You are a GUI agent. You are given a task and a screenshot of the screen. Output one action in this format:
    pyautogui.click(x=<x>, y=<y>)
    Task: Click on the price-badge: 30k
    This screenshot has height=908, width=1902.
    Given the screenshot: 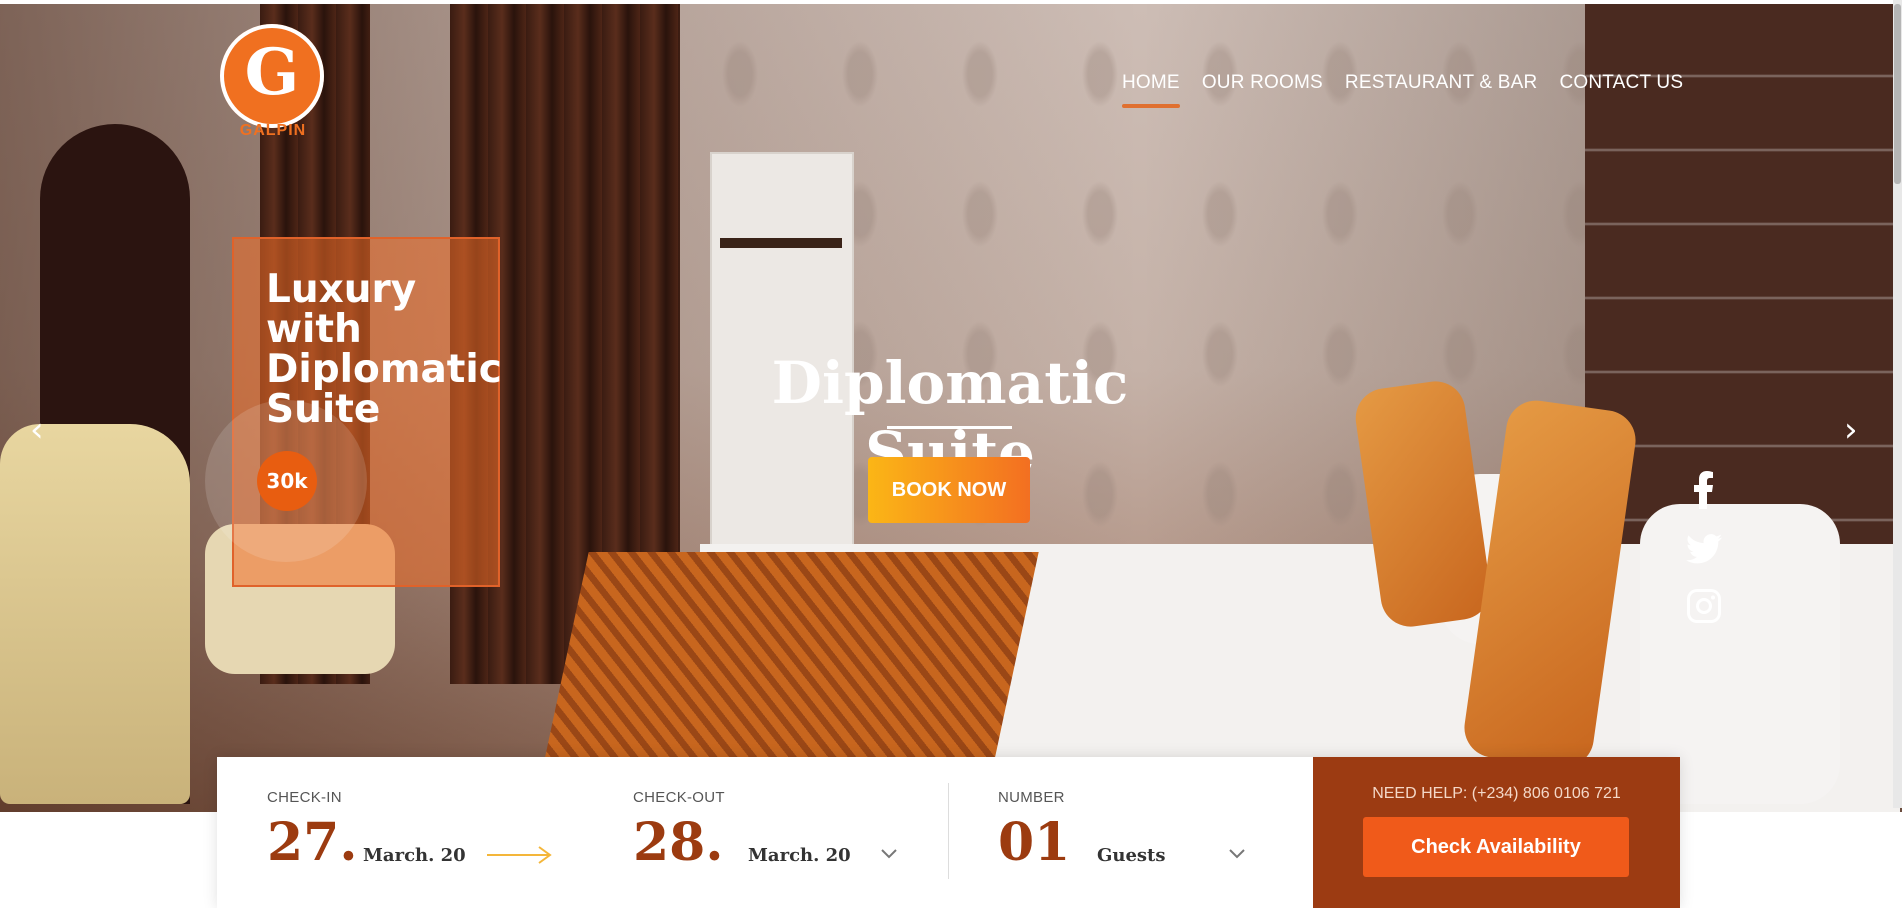 What is the action you would take?
    pyautogui.click(x=287, y=481)
    